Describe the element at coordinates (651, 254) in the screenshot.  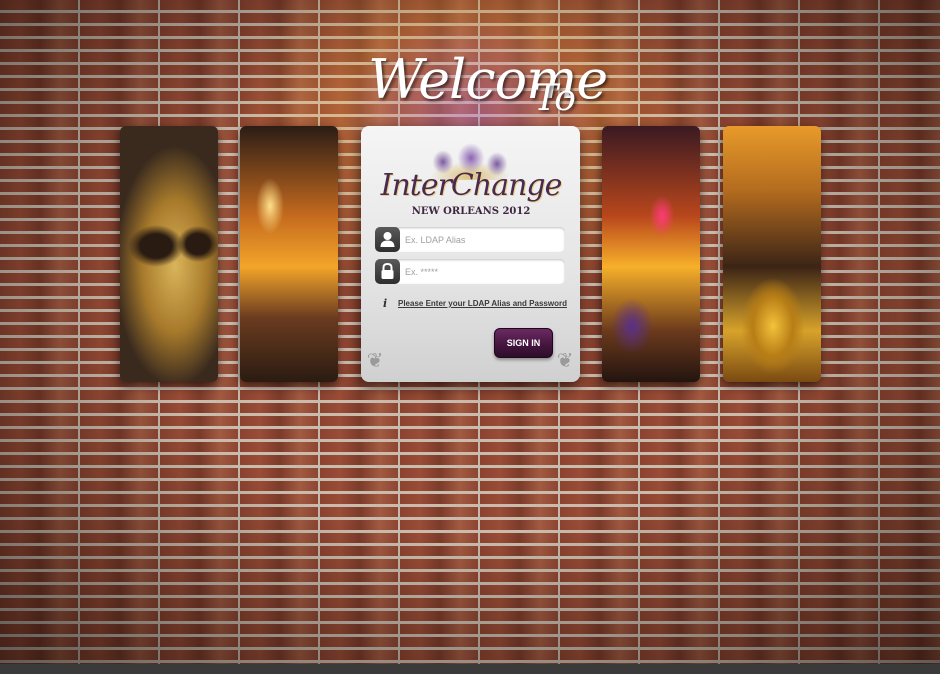
I see `street-photo-right` at that location.